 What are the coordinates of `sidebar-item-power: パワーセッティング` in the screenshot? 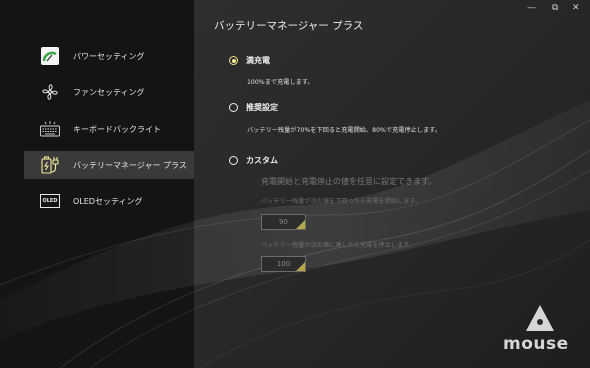 It's located at (109, 56).